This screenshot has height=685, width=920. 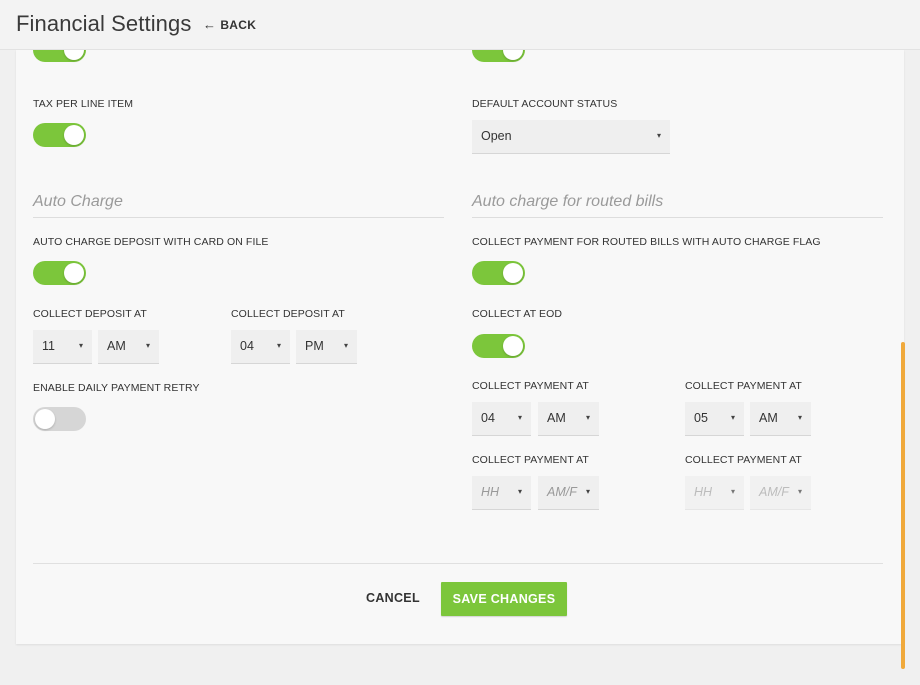 I want to click on daily-retry-label: ENABLE DAILY PAYMENT RETRY, so click(x=116, y=388).